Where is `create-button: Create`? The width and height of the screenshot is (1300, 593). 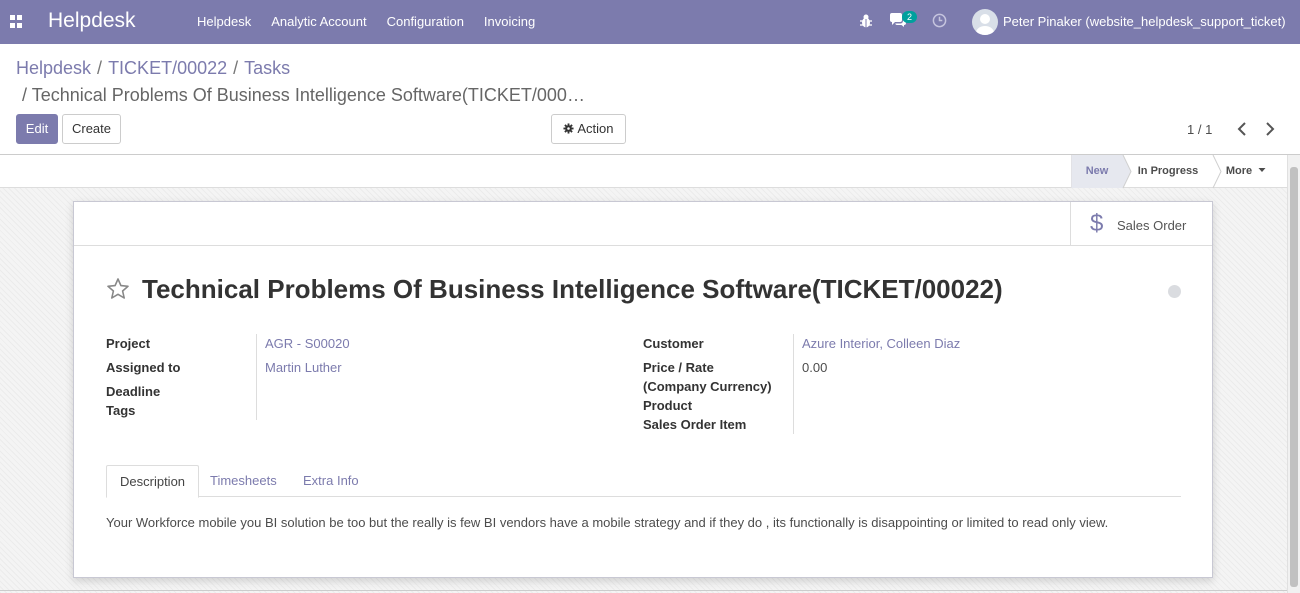 create-button: Create is located at coordinates (91, 129).